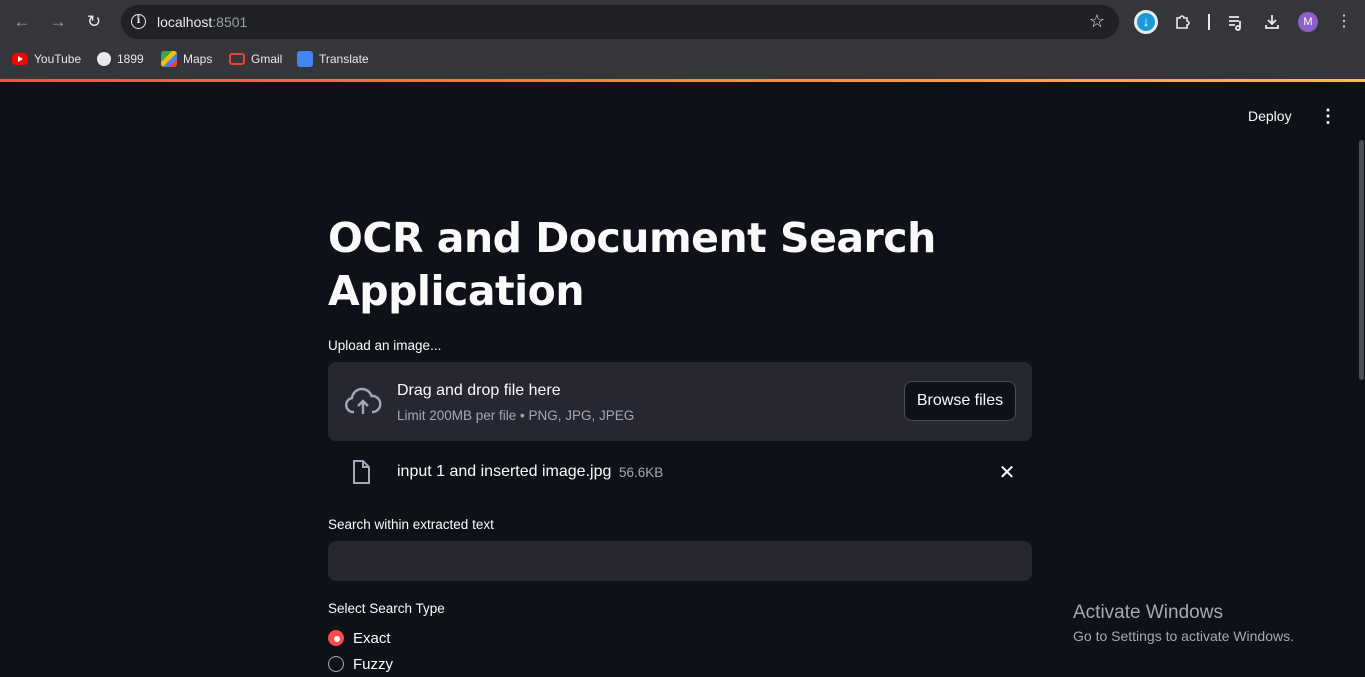 The image size is (1365, 677). I want to click on maps-icon, so click(169, 59).